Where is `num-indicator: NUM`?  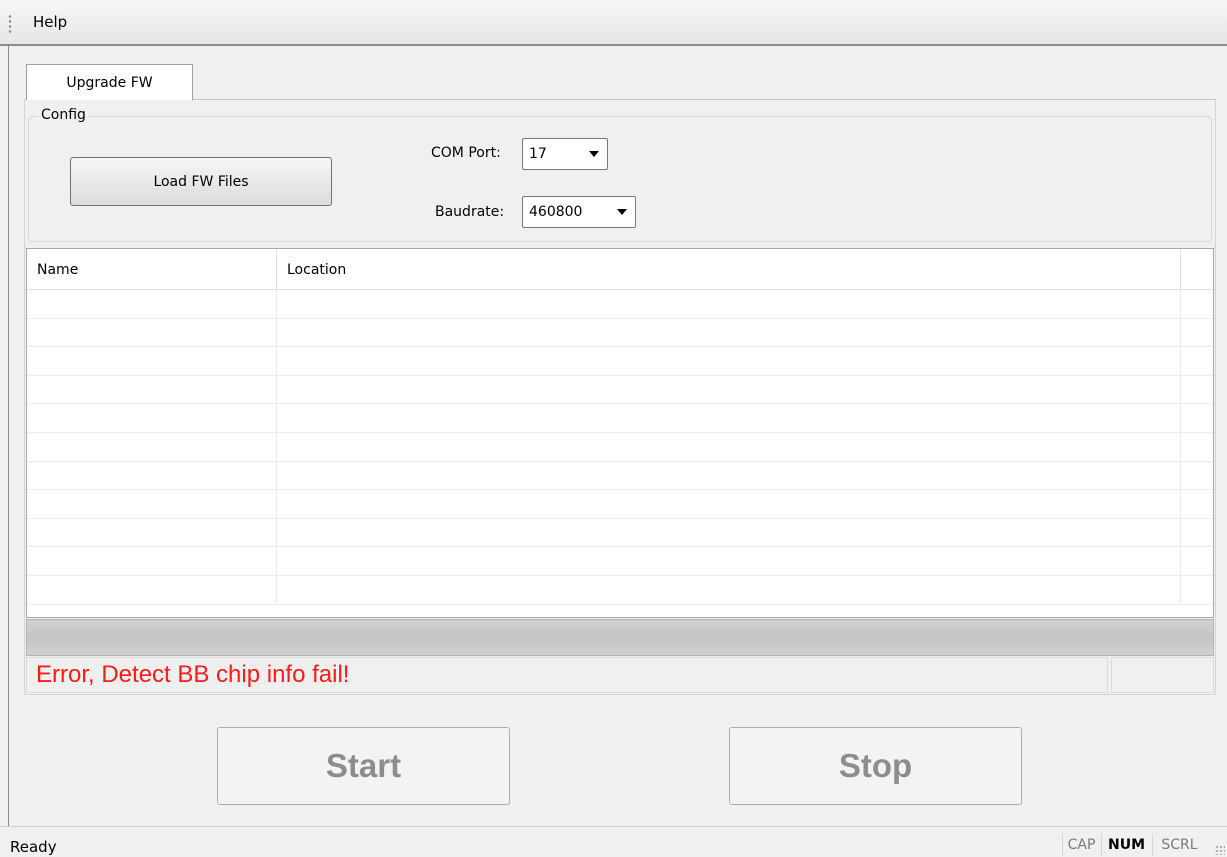
num-indicator: NUM is located at coordinates (1126, 845).